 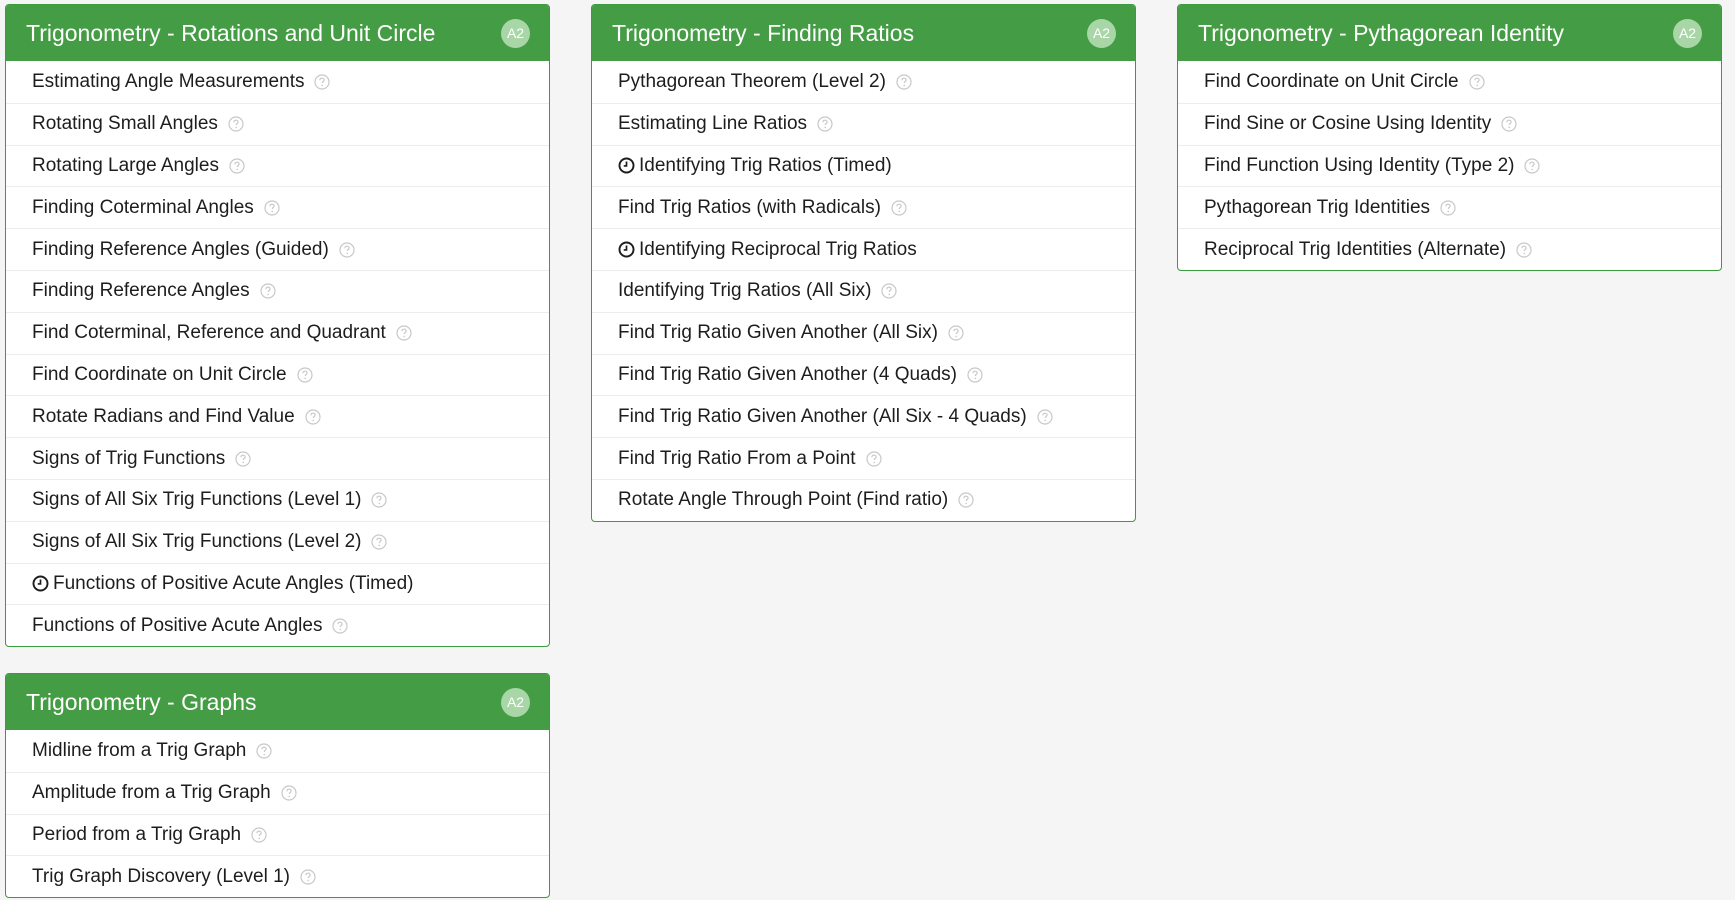 I want to click on skill-label: Pythagorean Trig Identities, so click(x=1317, y=207).